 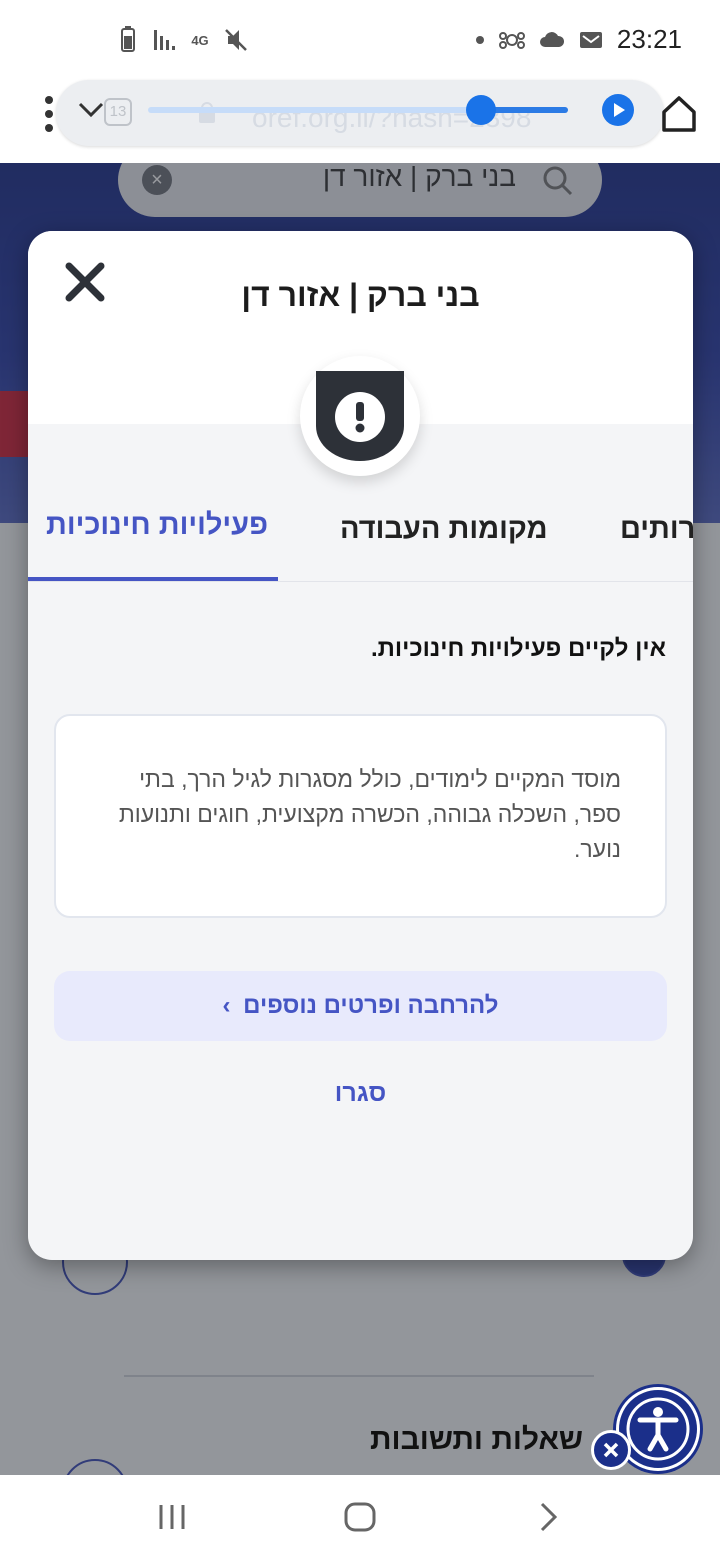 I want to click on status-time: 23:21, so click(x=649, y=39).